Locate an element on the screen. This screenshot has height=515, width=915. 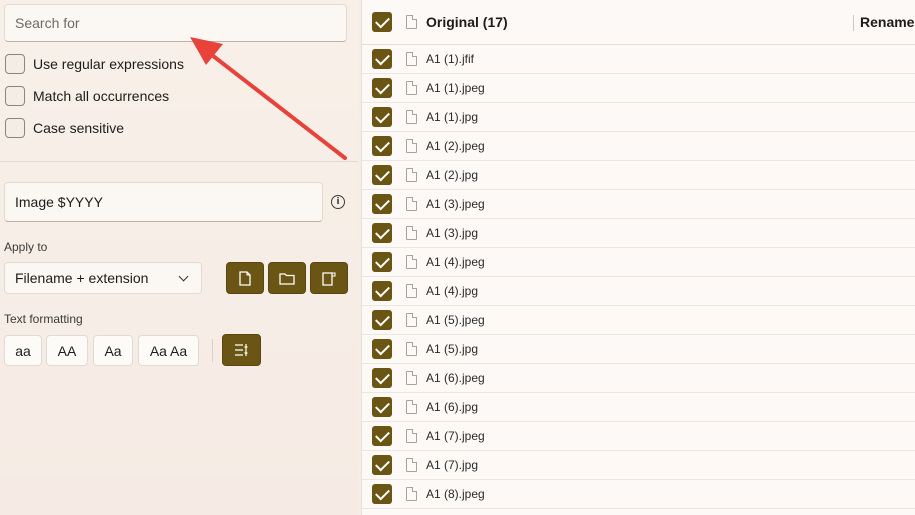
file-name: A1 (5).jpeg is located at coordinates (455, 320).